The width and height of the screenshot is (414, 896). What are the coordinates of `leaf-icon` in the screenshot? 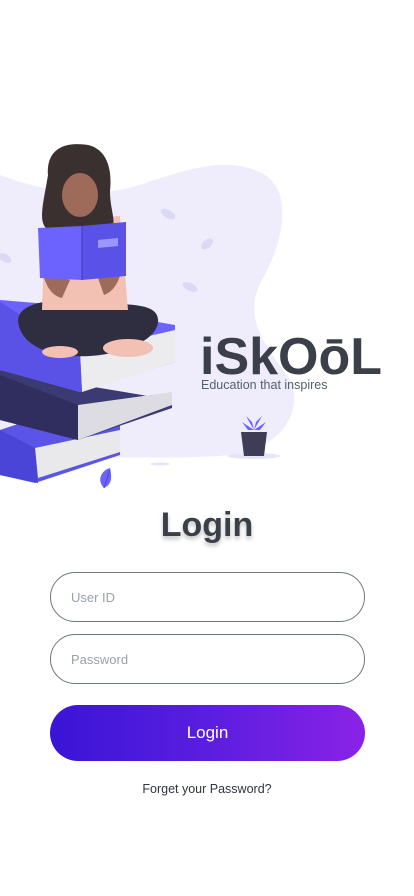 It's located at (106, 478).